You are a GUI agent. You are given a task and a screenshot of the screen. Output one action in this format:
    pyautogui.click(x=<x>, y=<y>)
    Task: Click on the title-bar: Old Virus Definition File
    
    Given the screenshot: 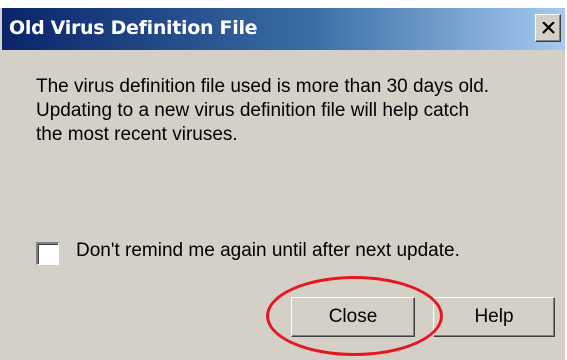 What is the action you would take?
    pyautogui.click(x=283, y=29)
    